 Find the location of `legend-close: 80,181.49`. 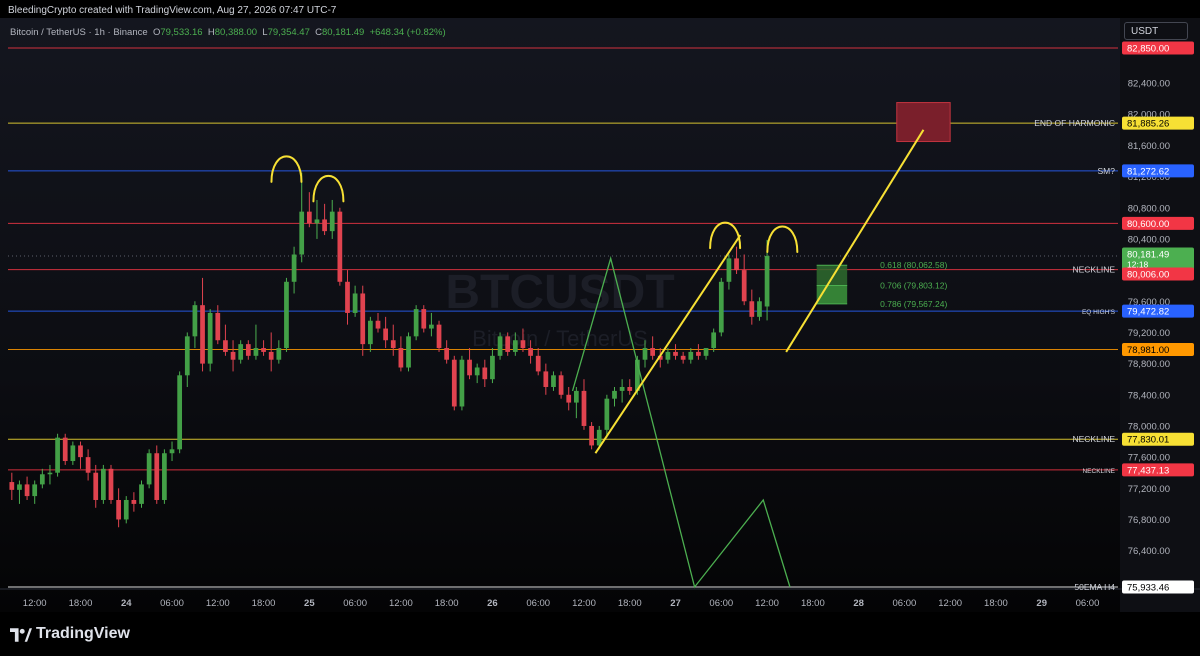

legend-close: 80,181.49 is located at coordinates (343, 32).